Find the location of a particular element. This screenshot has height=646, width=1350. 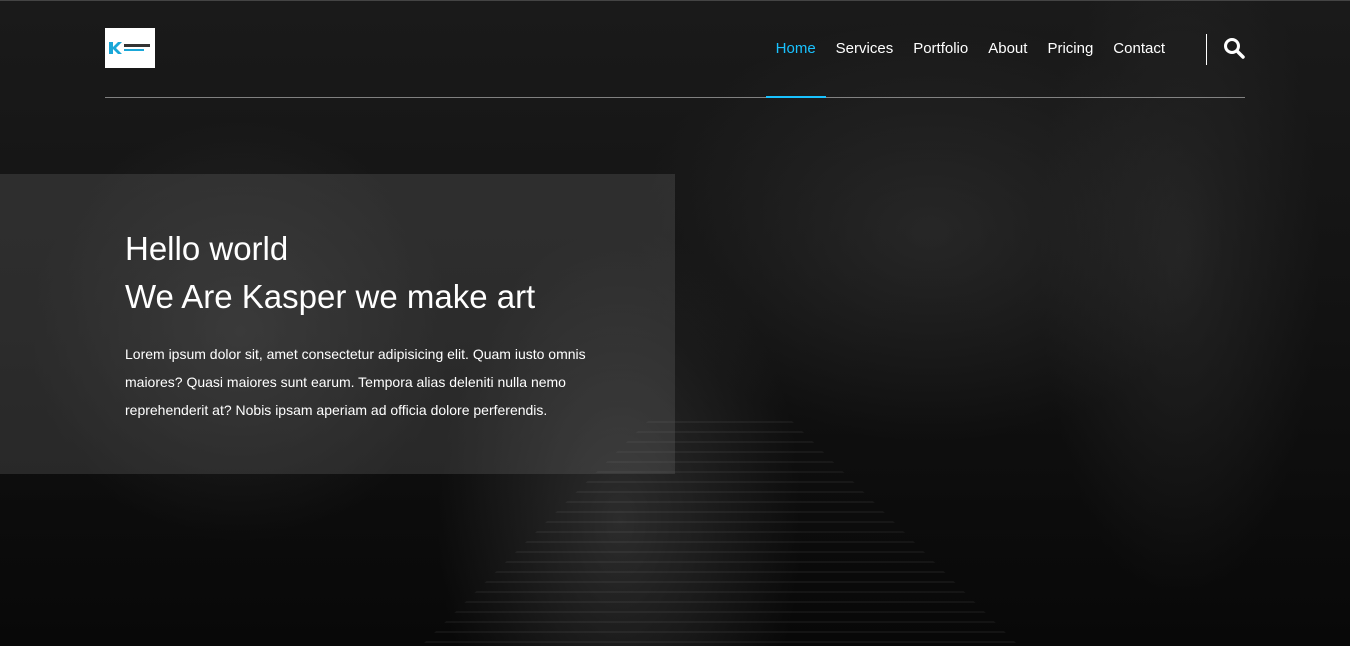

nav-pricing: Pricing is located at coordinates (1070, 49).